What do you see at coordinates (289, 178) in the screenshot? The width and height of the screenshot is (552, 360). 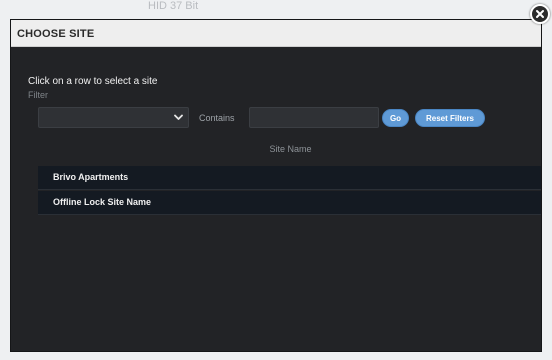 I see `table-row: Brivo Apartments` at bounding box center [289, 178].